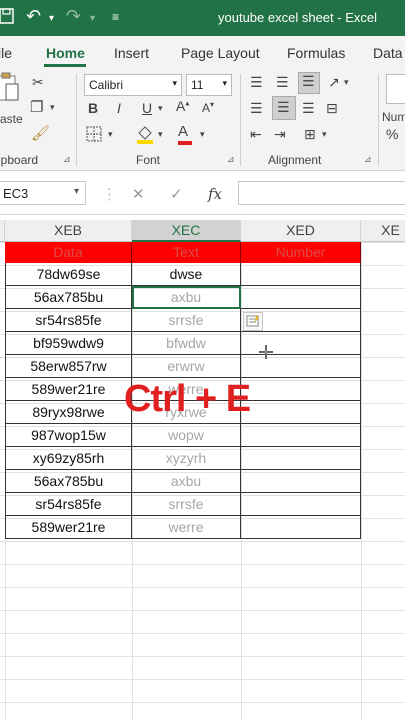 Image resolution: width=405 pixels, height=720 pixels. What do you see at coordinates (6, 53) in the screenshot?
I see `tab-file: ile` at bounding box center [6, 53].